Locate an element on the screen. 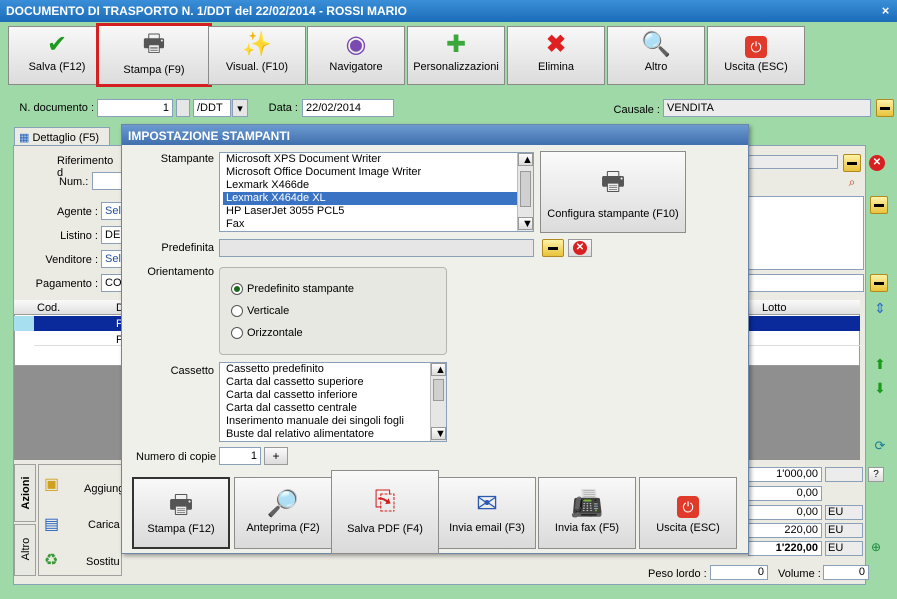  exit-label: Uscita (ESC) is located at coordinates (756, 67).